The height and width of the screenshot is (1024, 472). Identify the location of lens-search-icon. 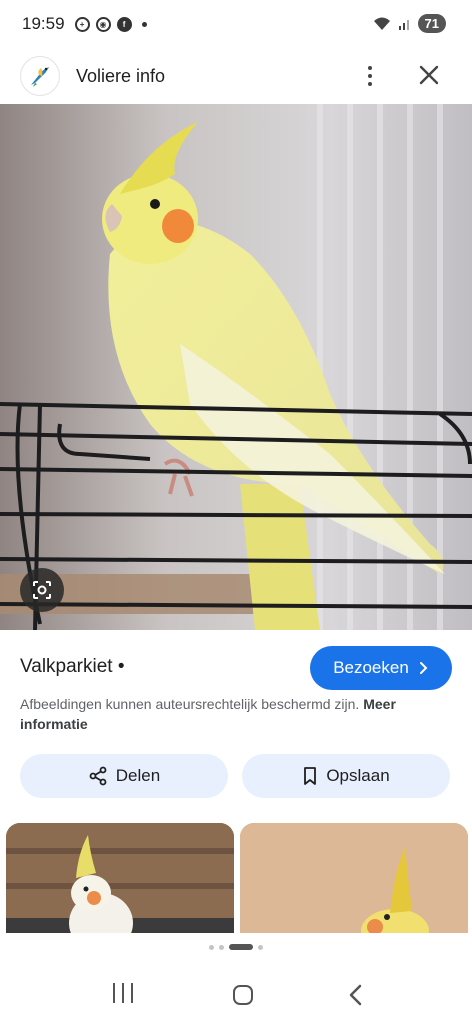
(42, 590).